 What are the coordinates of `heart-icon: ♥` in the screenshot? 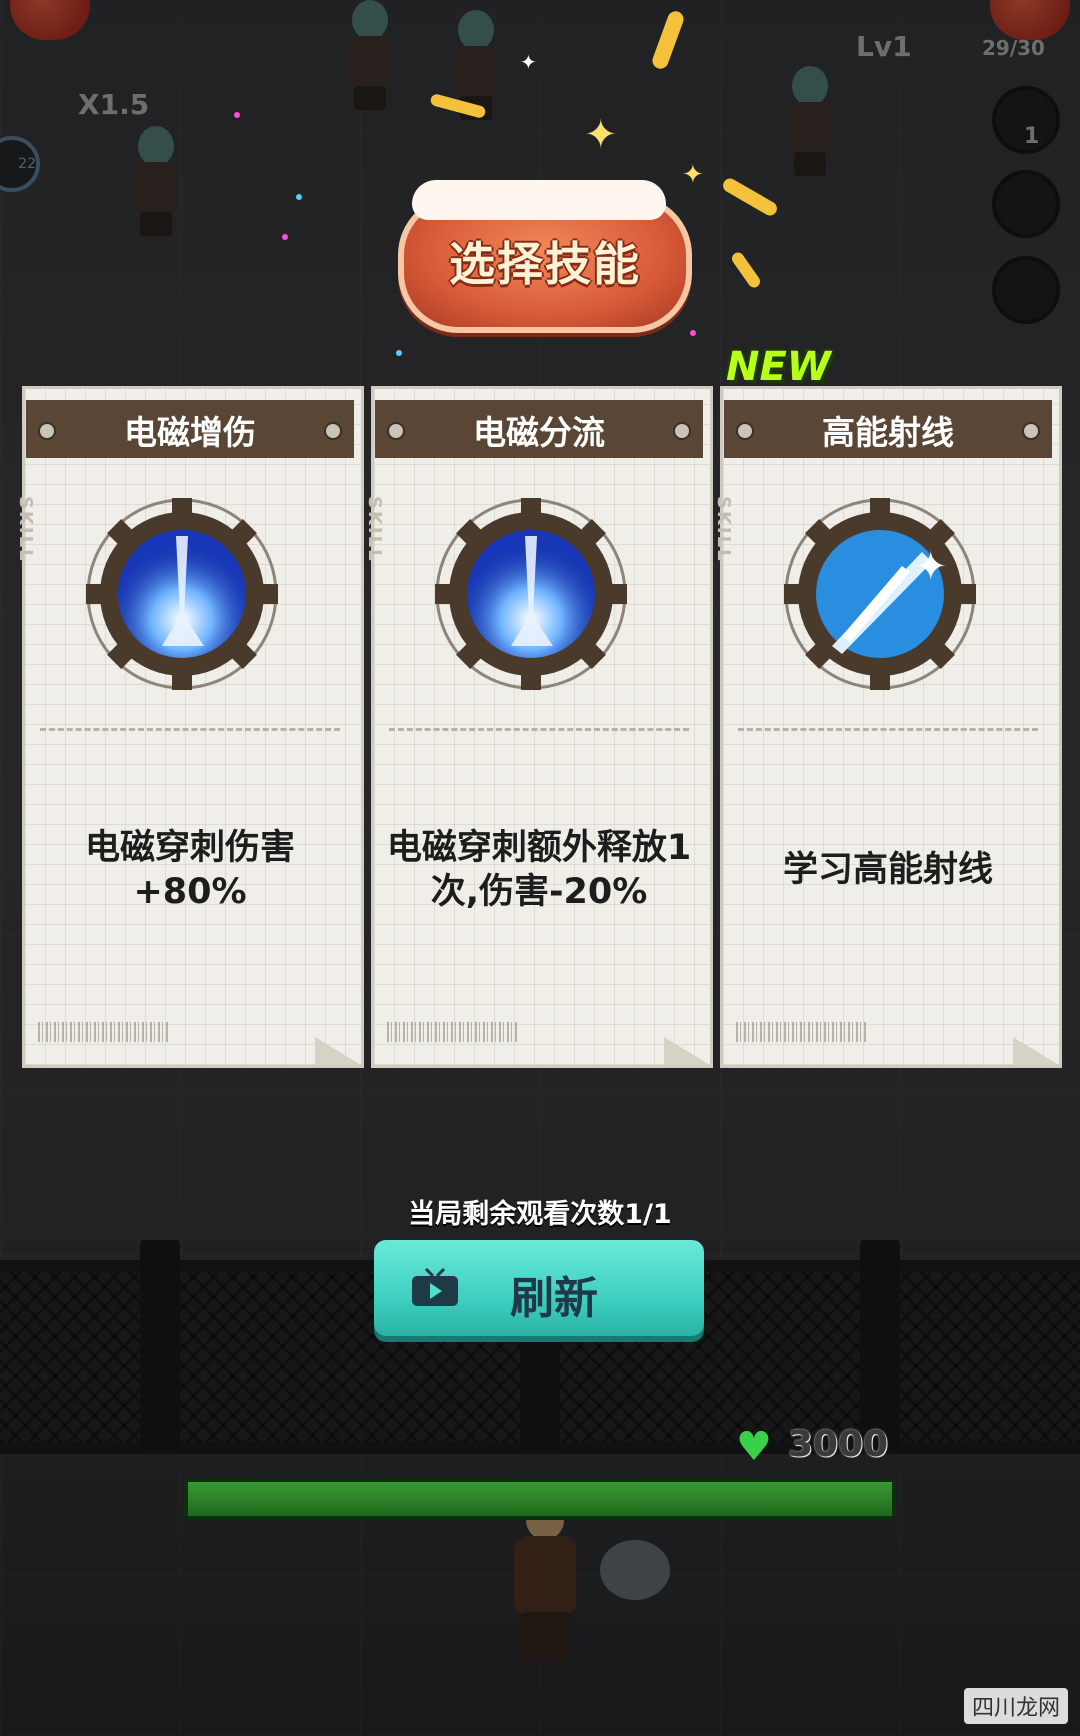 It's located at (754, 1447).